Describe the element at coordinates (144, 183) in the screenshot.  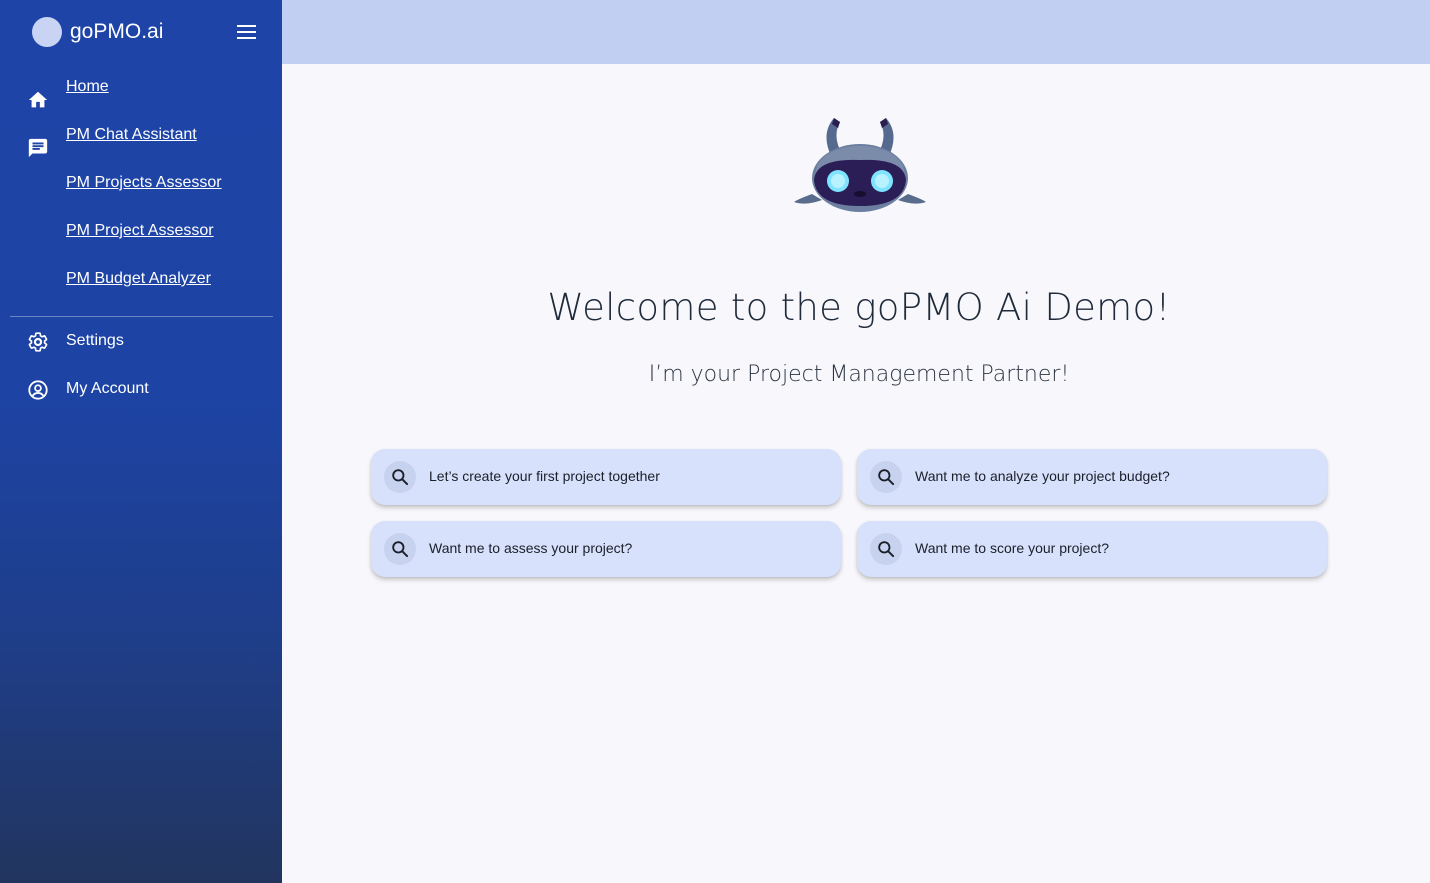
I see `sidebar-item-label: PM Projects Assessor` at that location.